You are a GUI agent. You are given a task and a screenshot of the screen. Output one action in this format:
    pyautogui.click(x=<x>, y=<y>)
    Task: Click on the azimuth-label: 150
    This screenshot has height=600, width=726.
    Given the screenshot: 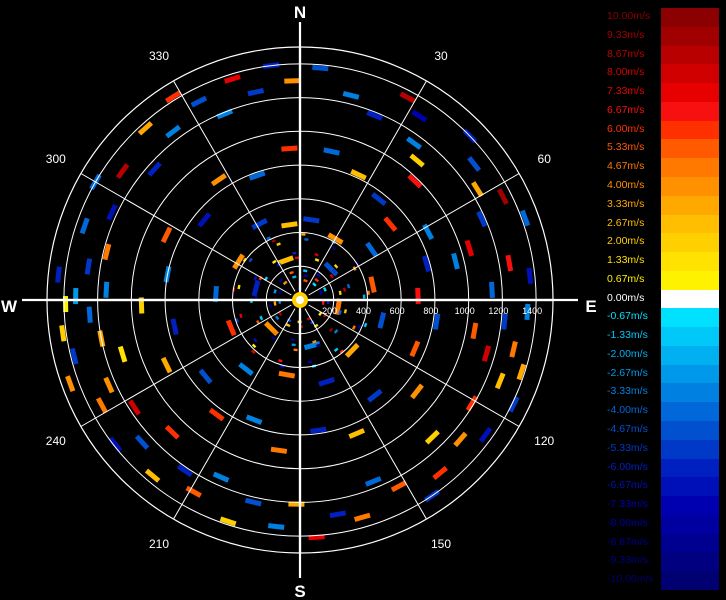 What is the action you would take?
    pyautogui.click(x=441, y=544)
    